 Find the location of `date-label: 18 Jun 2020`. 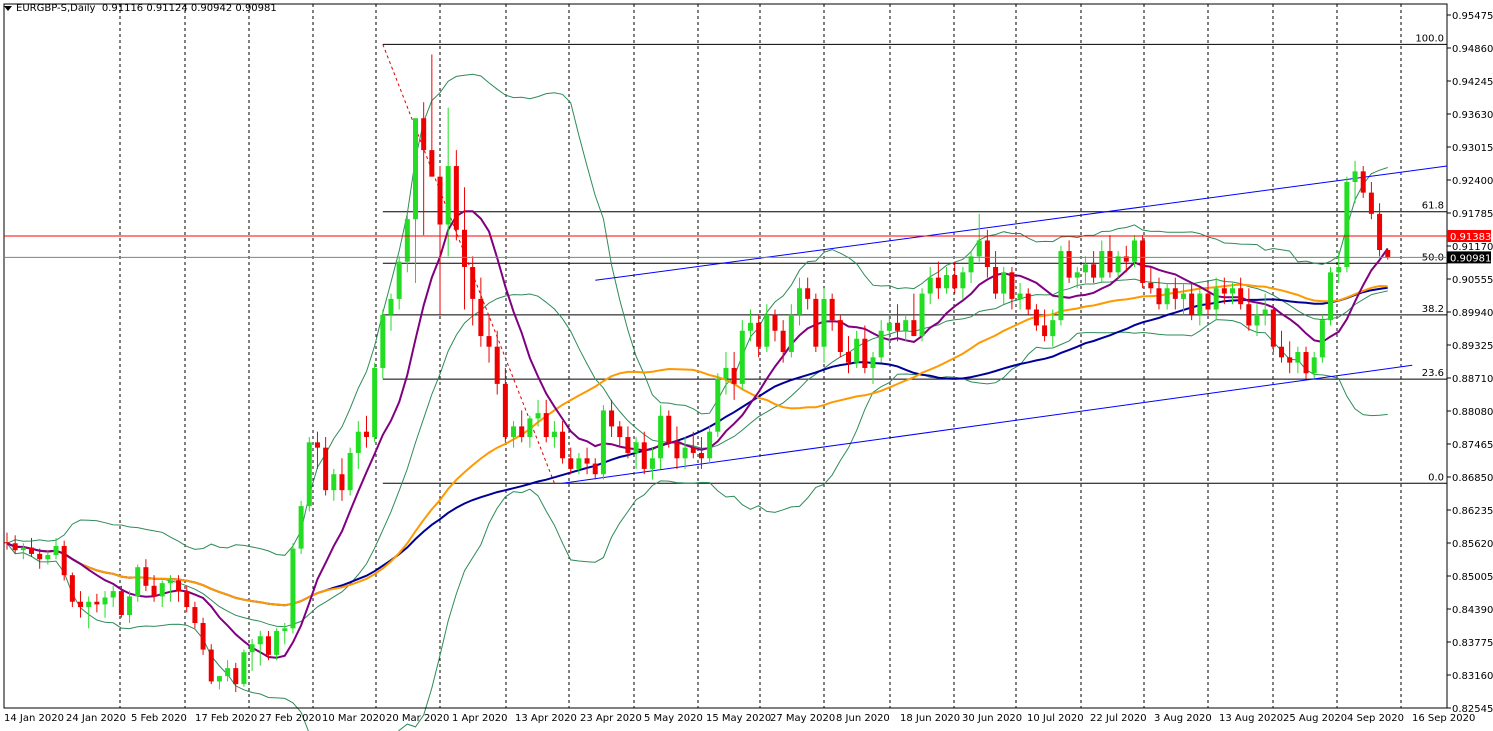

date-label: 18 Jun 2020 is located at coordinates (930, 718).